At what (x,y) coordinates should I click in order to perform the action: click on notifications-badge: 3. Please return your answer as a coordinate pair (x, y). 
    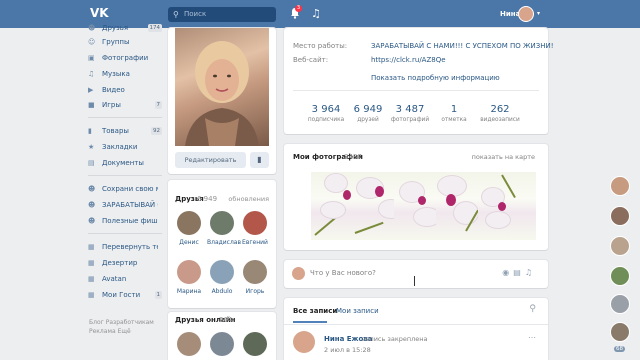
    Looking at the image, I should click on (298, 8).